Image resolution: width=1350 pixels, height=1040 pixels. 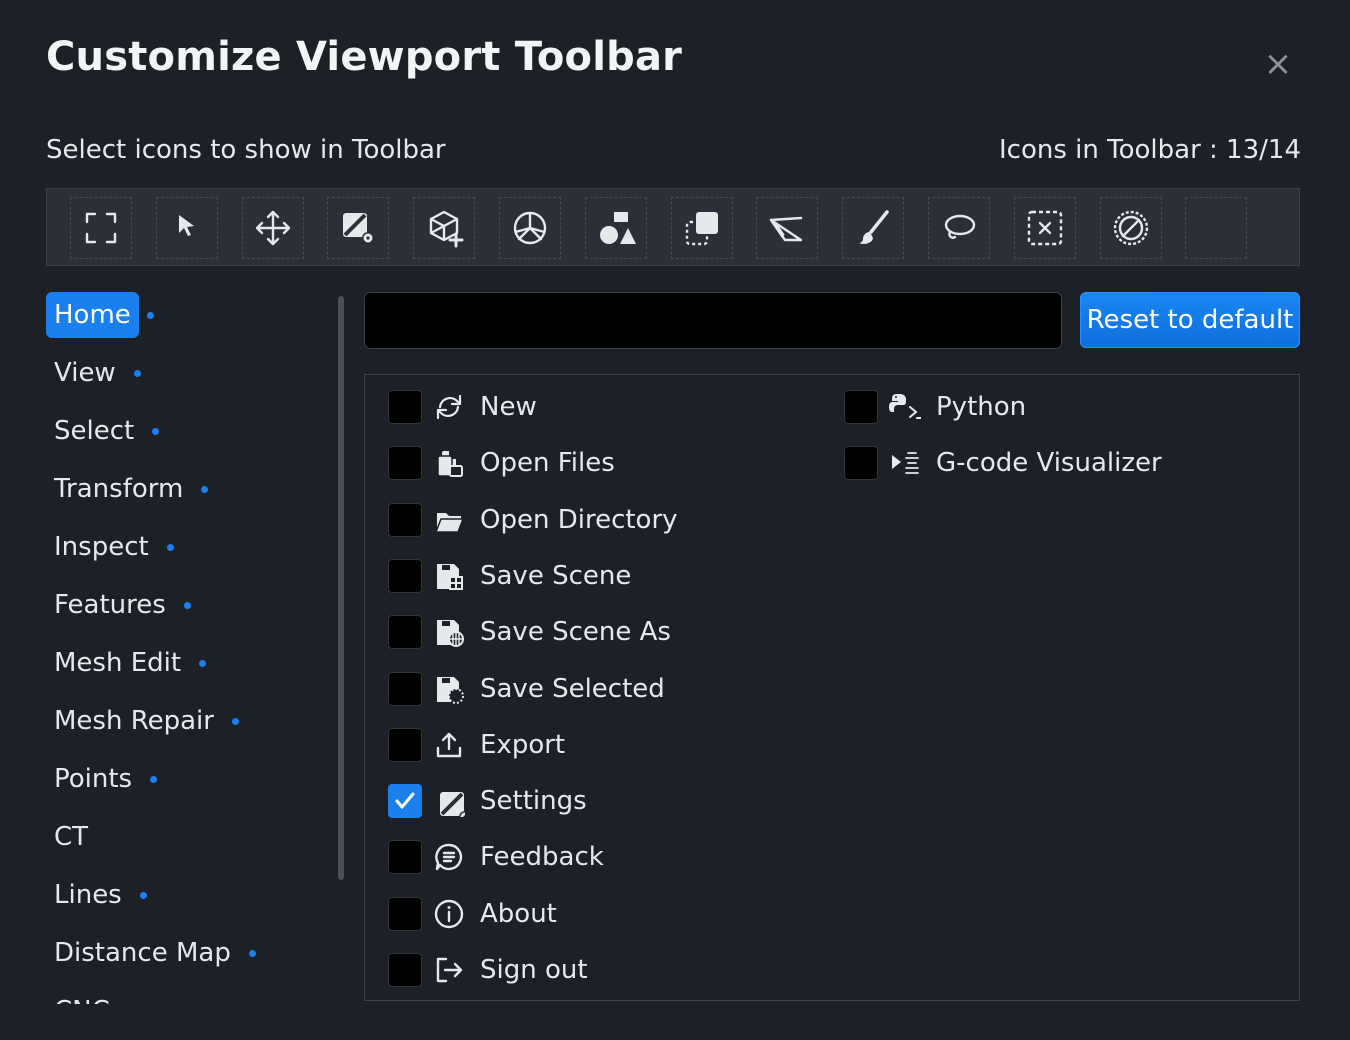 I want to click on item-label: About, so click(x=518, y=913).